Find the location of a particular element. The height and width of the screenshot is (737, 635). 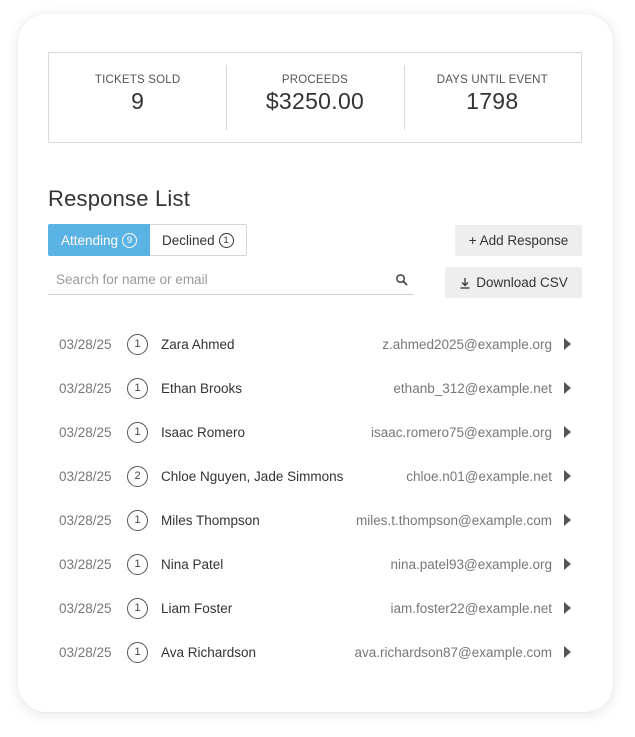

stat-days-until-event: DAYS UNTIL EVENT 1798 is located at coordinates (492, 97).